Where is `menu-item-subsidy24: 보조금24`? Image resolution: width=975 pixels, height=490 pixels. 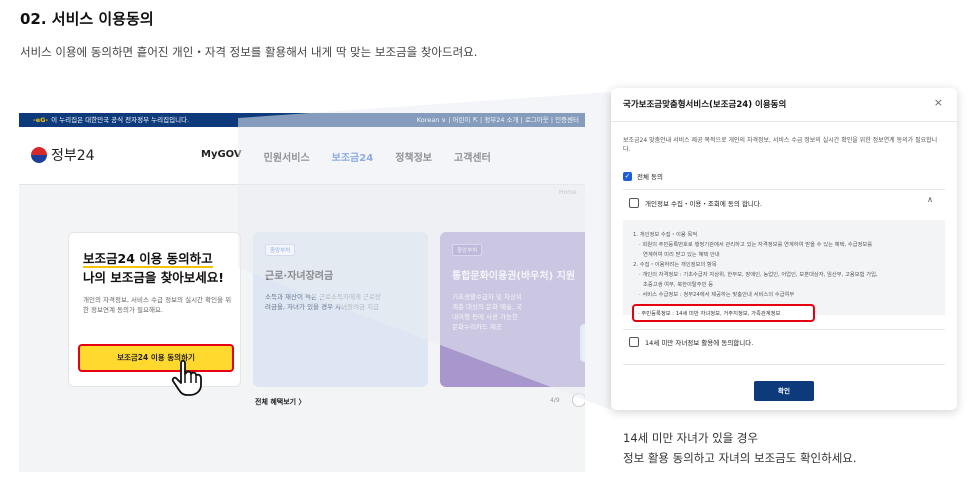
menu-item-subsidy24: 보조금24 is located at coordinates (353, 156).